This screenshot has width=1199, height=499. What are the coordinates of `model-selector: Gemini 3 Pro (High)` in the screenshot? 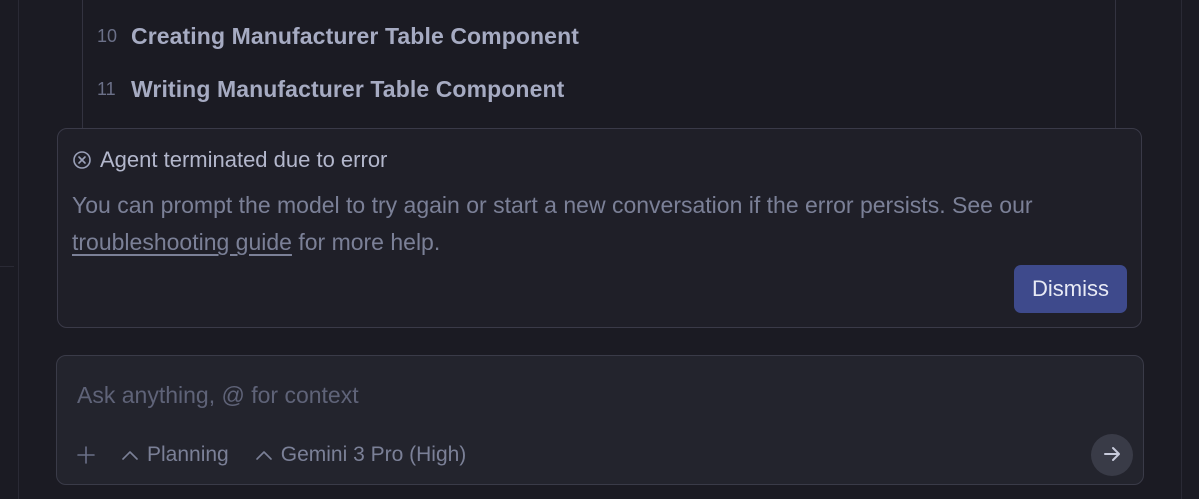 It's located at (361, 455).